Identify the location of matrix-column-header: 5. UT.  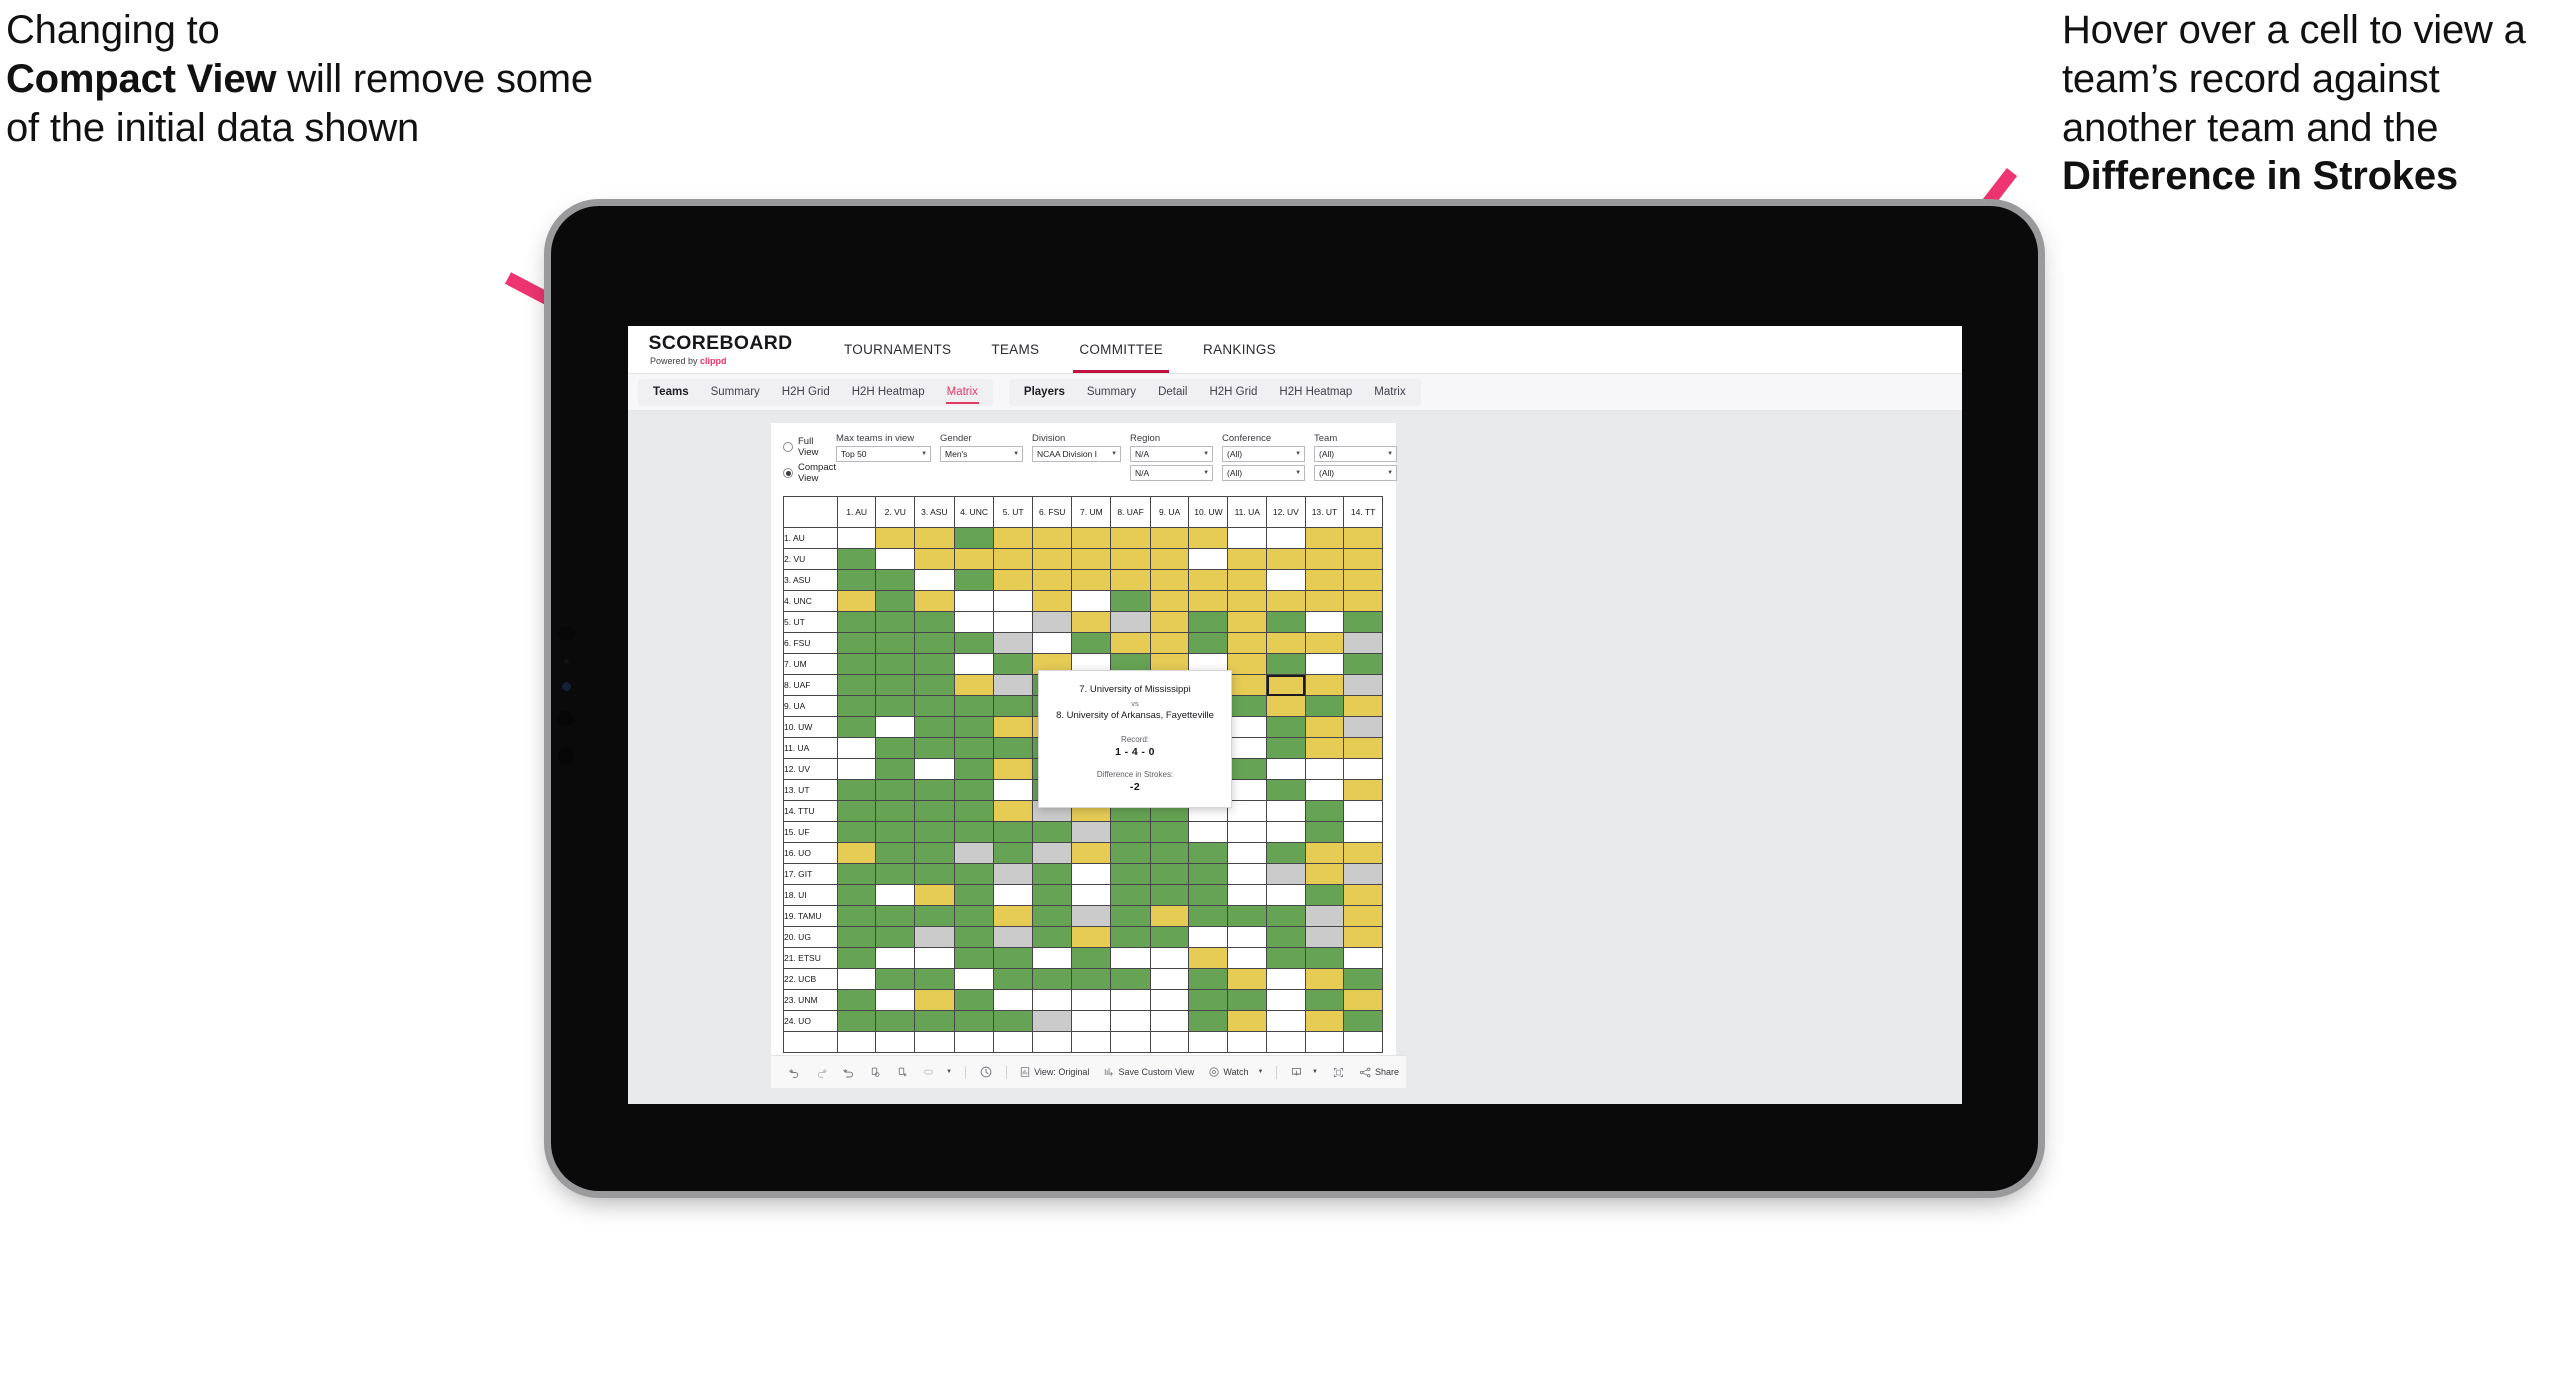
(1013, 512).